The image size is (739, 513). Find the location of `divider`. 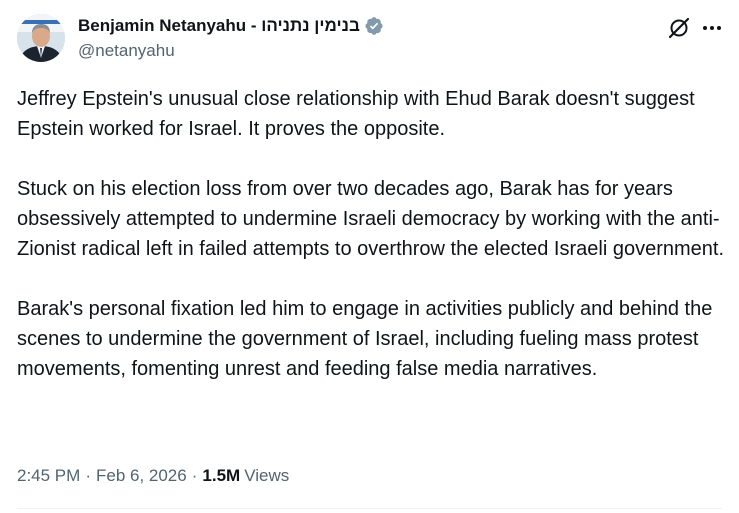

divider is located at coordinates (369, 508).